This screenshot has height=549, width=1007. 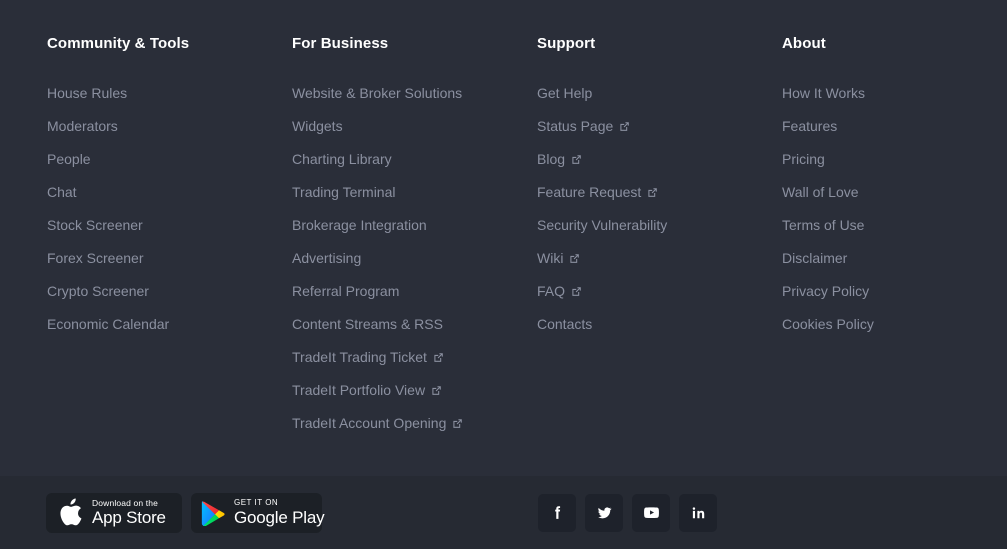 I want to click on footer-link: Get Help, so click(x=564, y=93).